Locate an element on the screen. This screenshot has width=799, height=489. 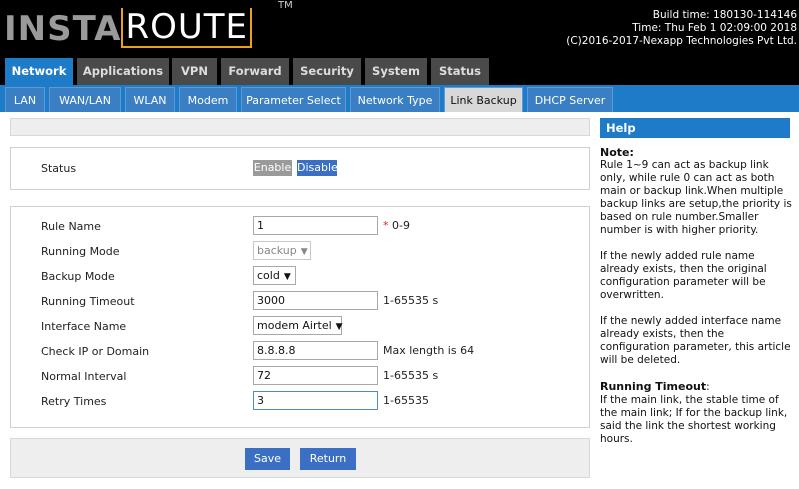
retry-times-hint: 1-65535 is located at coordinates (406, 400).